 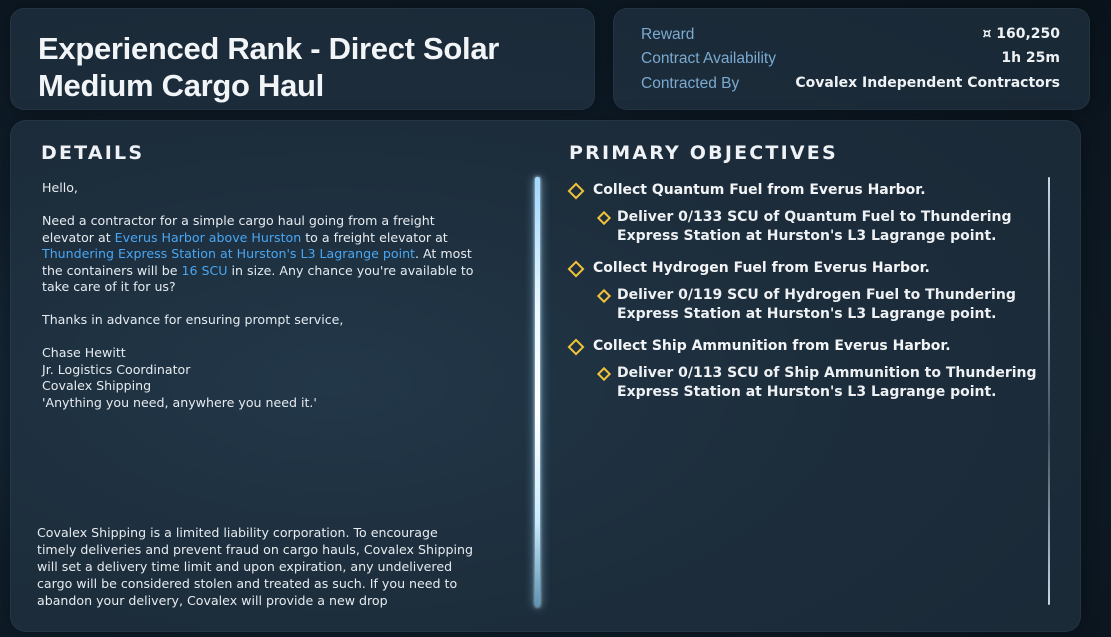 What do you see at coordinates (93, 153) in the screenshot?
I see `details-heading: DETAILS` at bounding box center [93, 153].